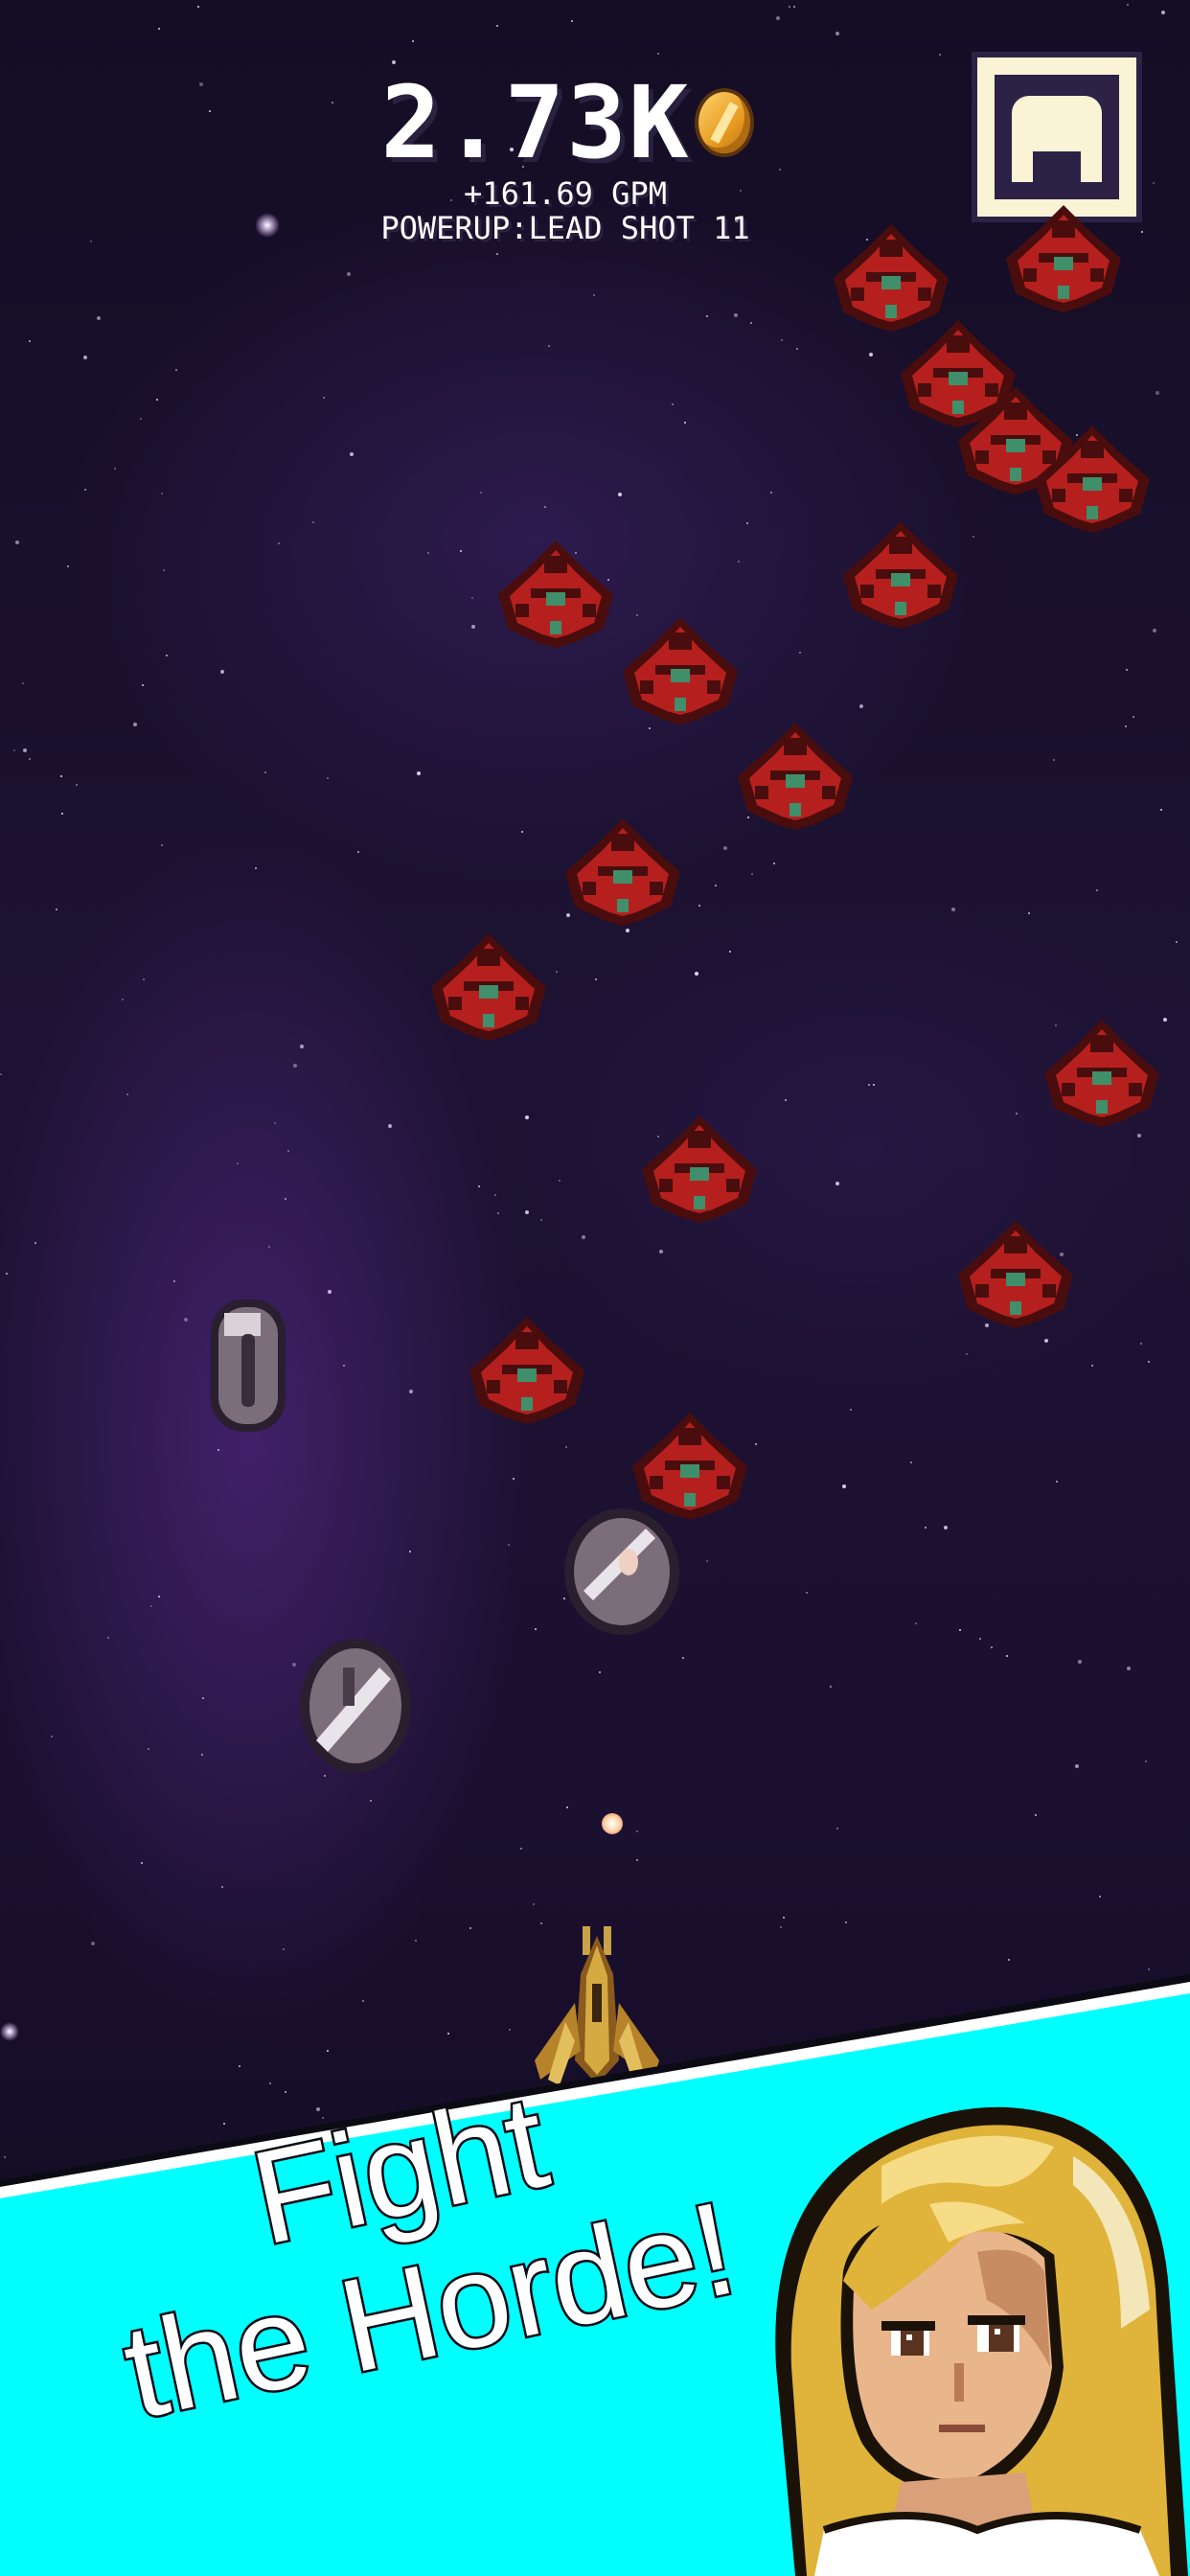  Describe the element at coordinates (1057, 137) in the screenshot. I see `shop-menu-button` at that location.